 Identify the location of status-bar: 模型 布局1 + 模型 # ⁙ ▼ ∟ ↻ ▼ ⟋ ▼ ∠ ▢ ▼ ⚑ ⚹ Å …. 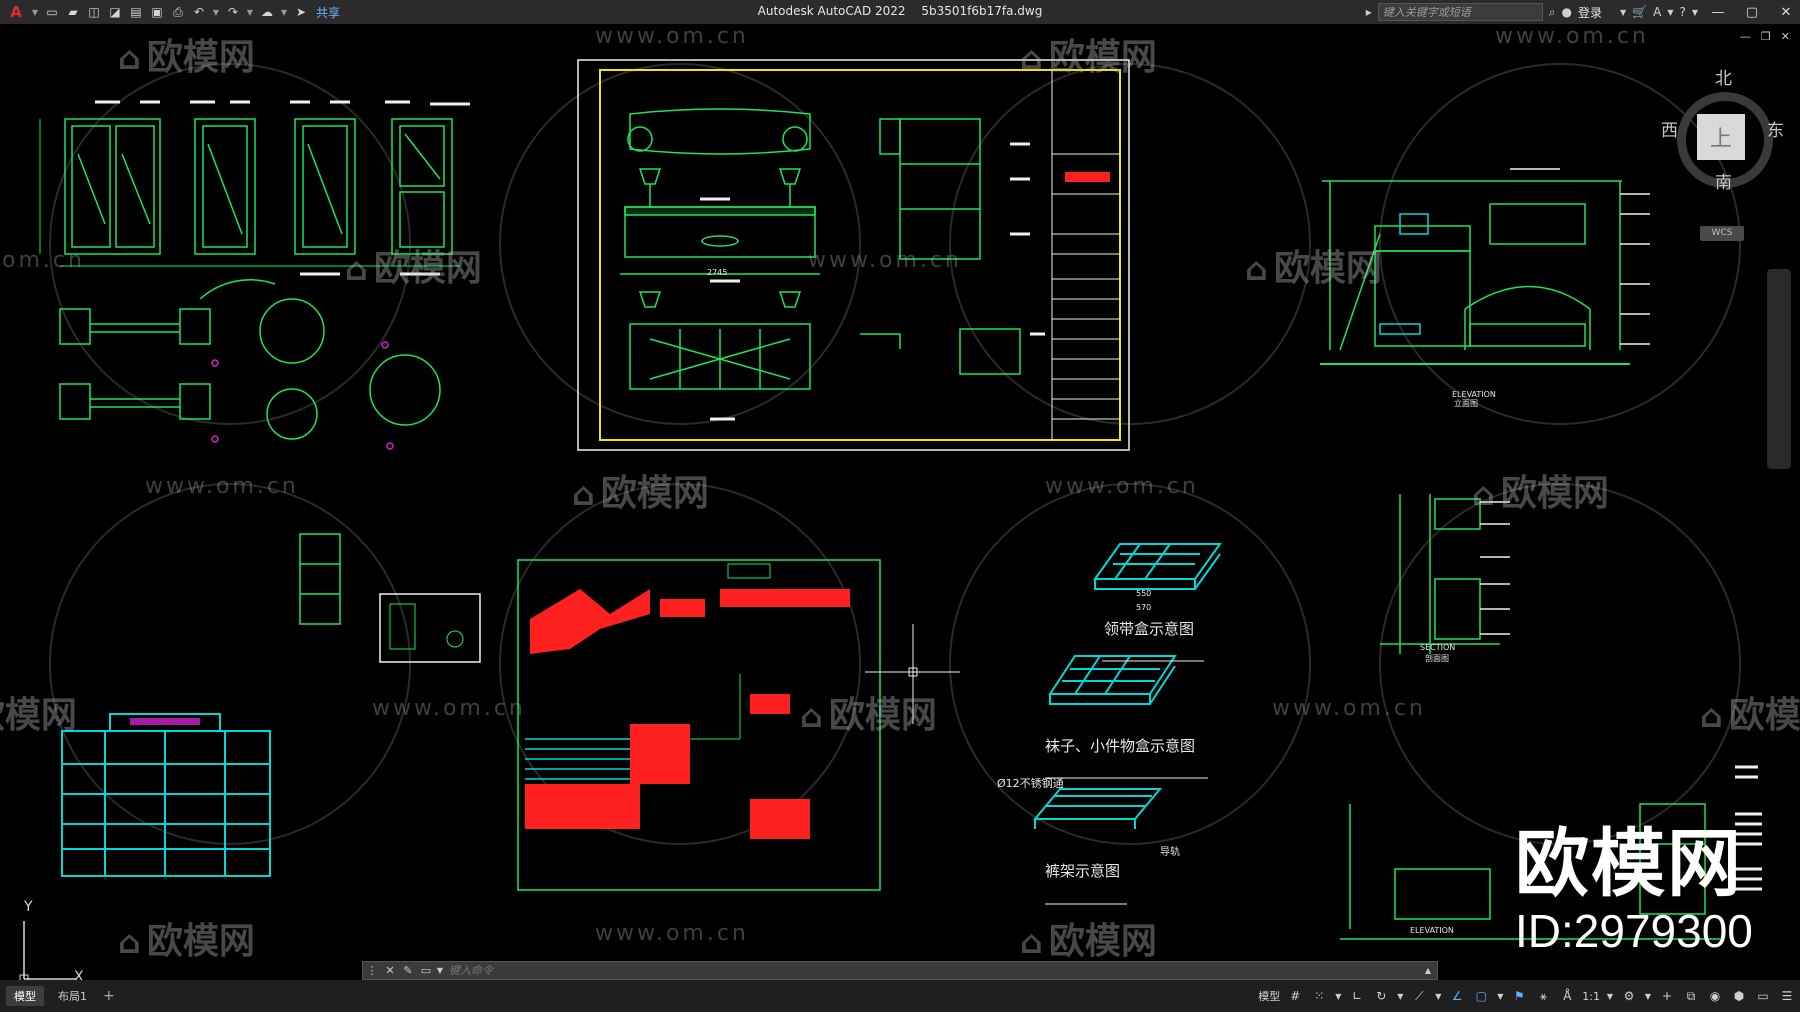
(900, 996).